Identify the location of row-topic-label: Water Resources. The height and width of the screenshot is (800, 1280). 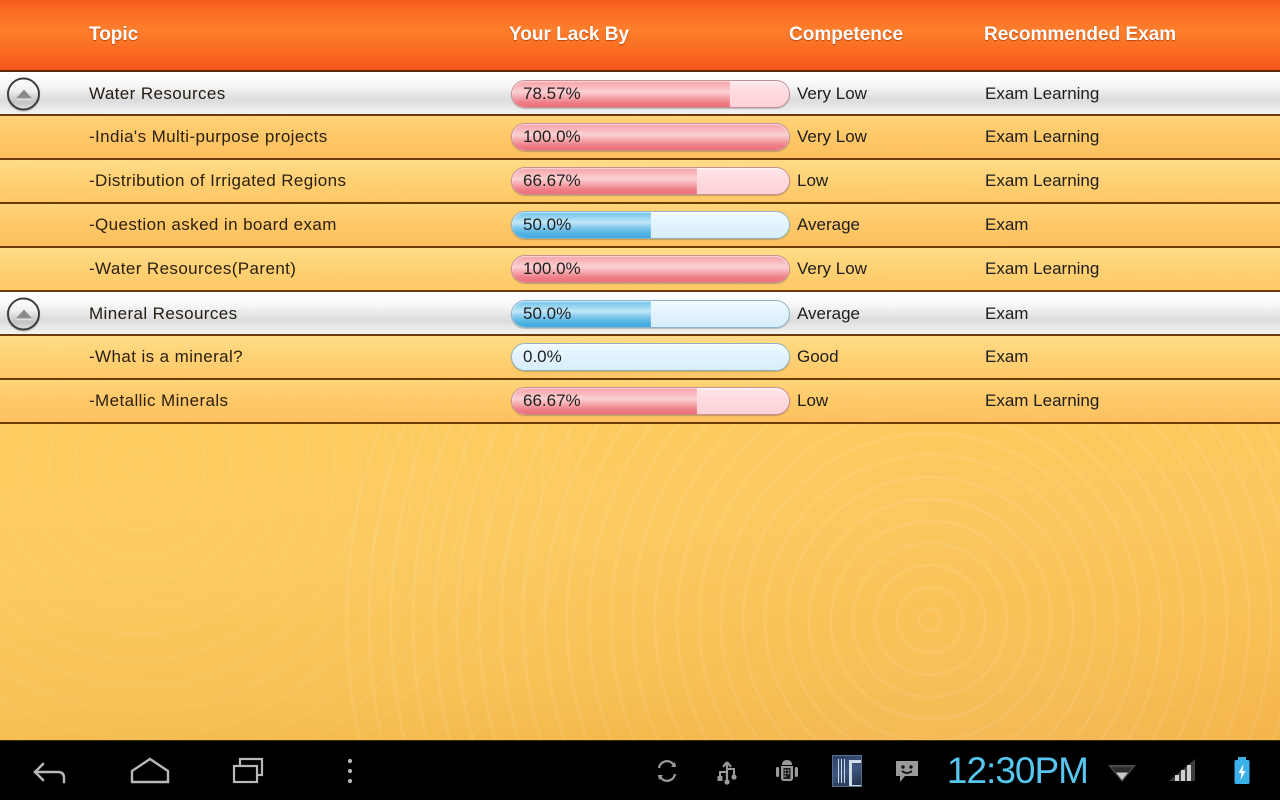
(157, 93).